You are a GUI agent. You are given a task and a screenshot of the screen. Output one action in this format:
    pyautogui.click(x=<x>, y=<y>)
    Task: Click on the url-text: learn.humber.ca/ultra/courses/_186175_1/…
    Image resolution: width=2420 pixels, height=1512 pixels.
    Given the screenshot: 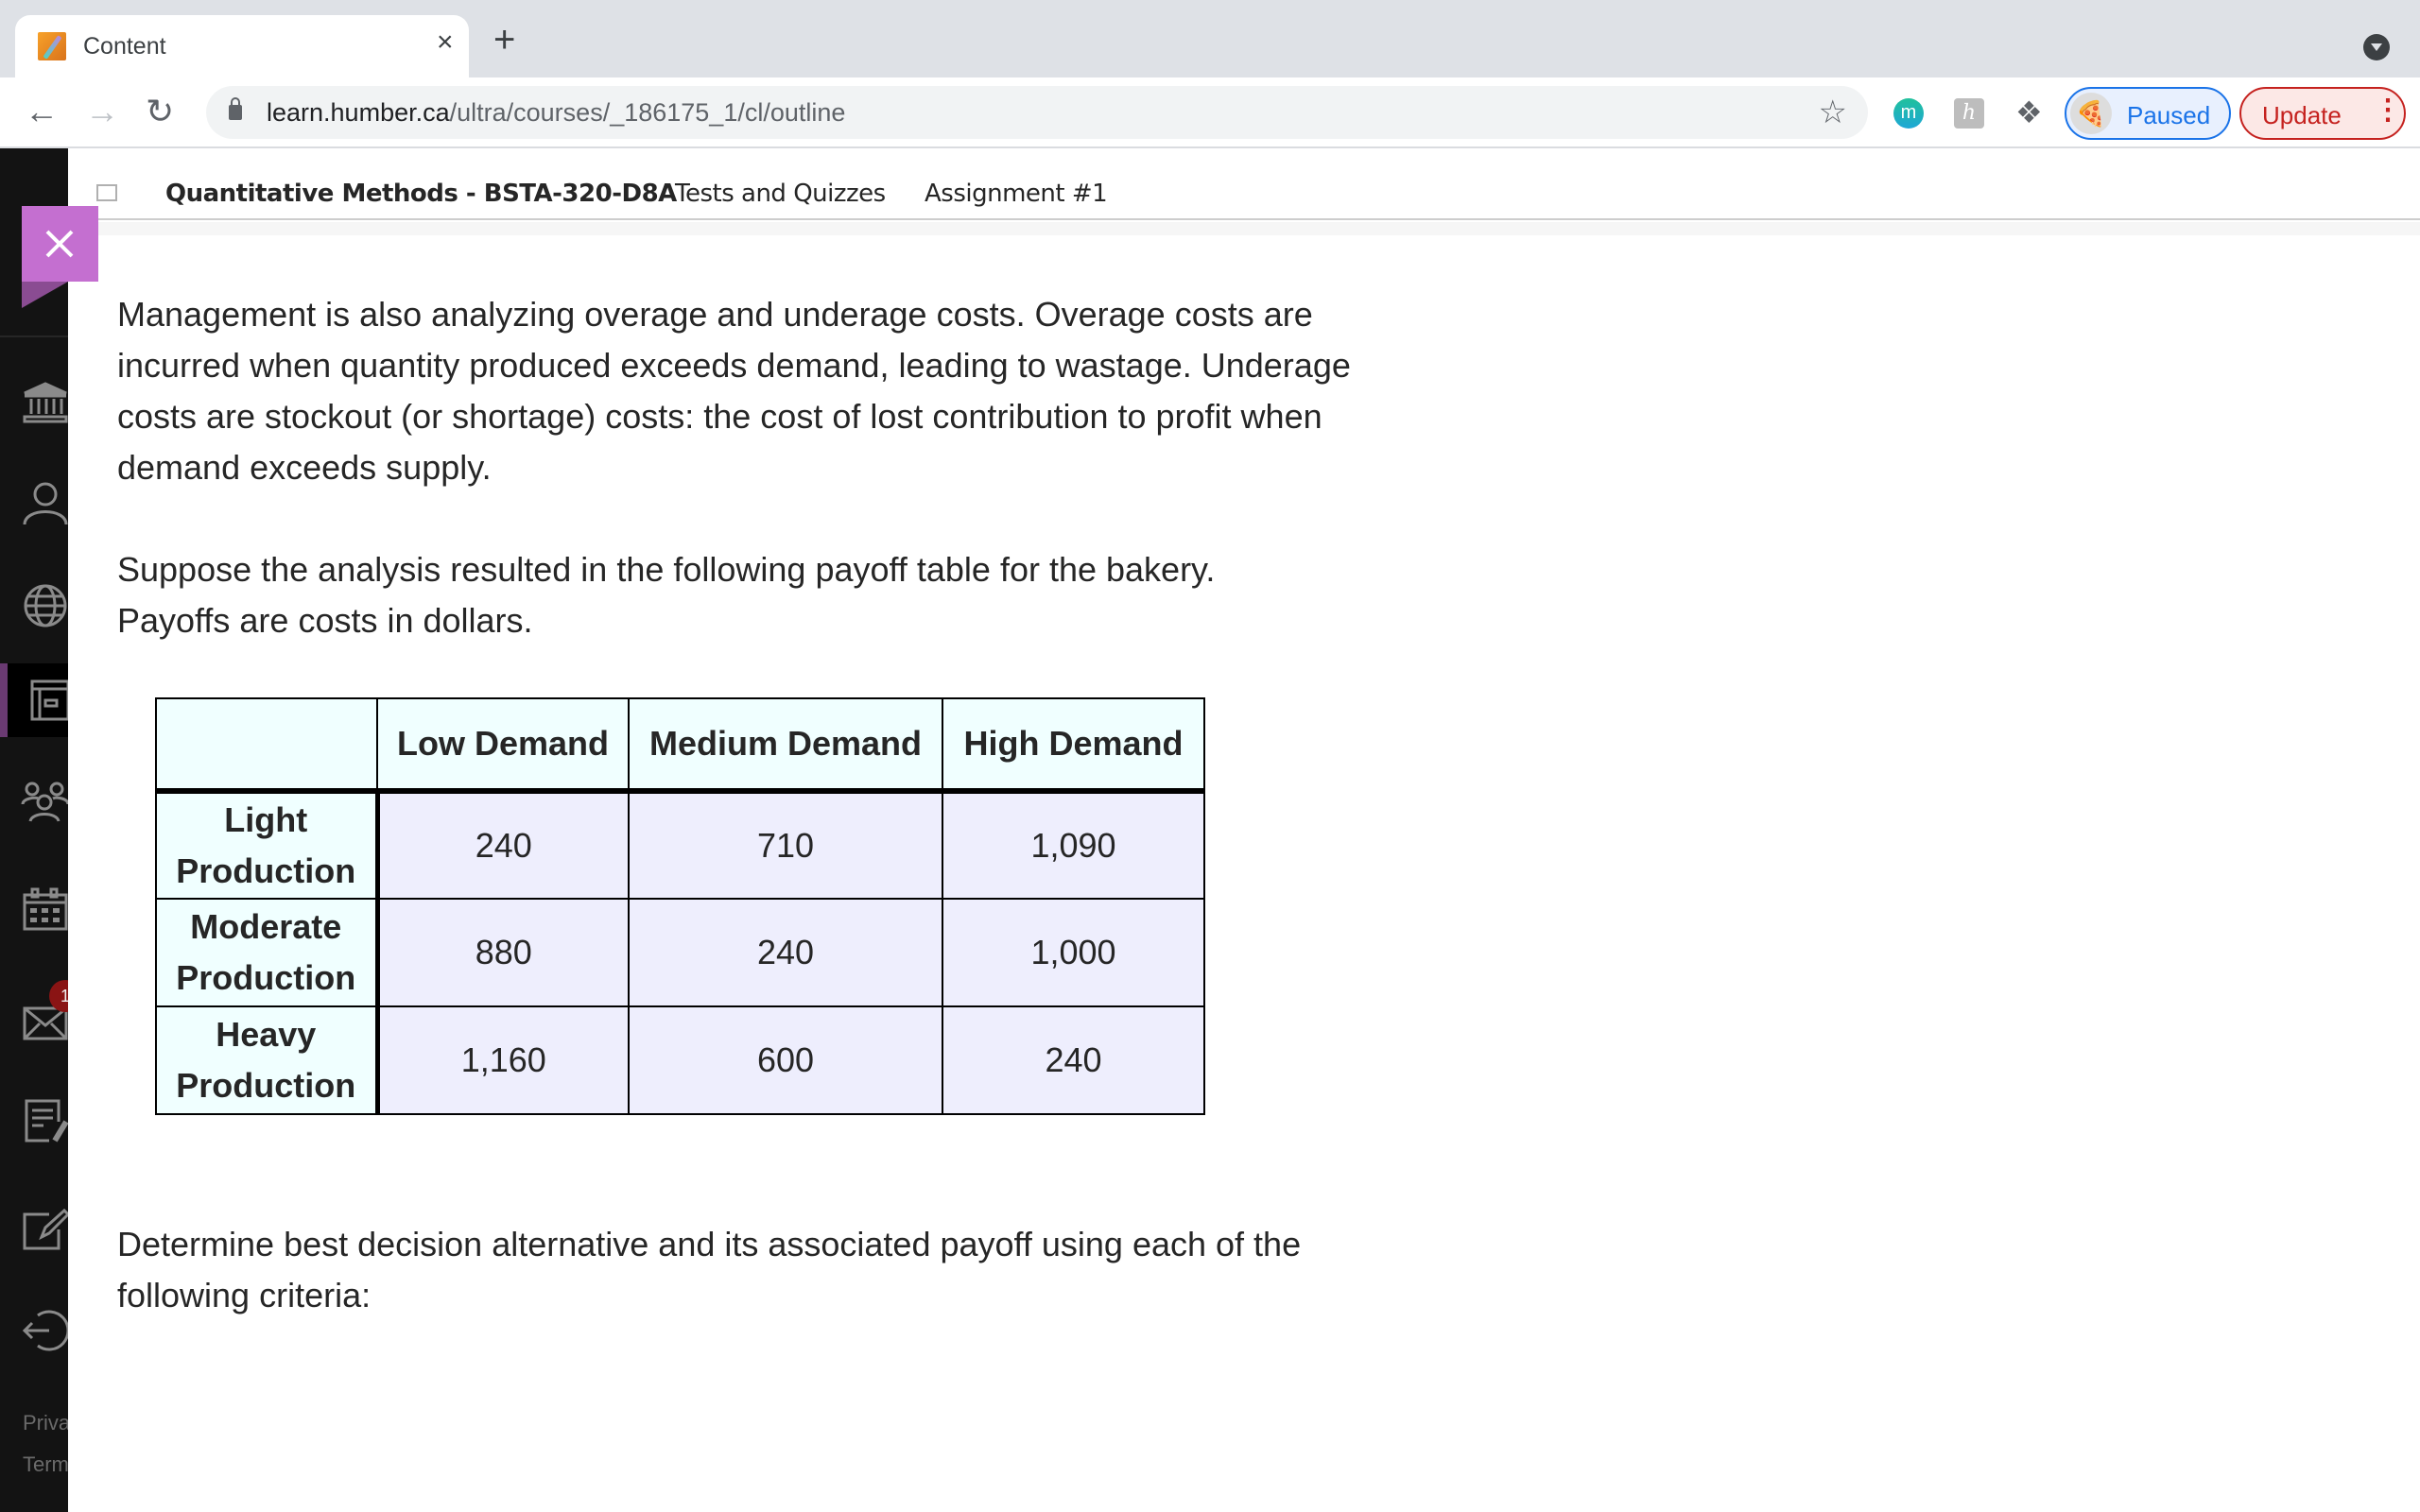 What is the action you would take?
    pyautogui.click(x=556, y=113)
    